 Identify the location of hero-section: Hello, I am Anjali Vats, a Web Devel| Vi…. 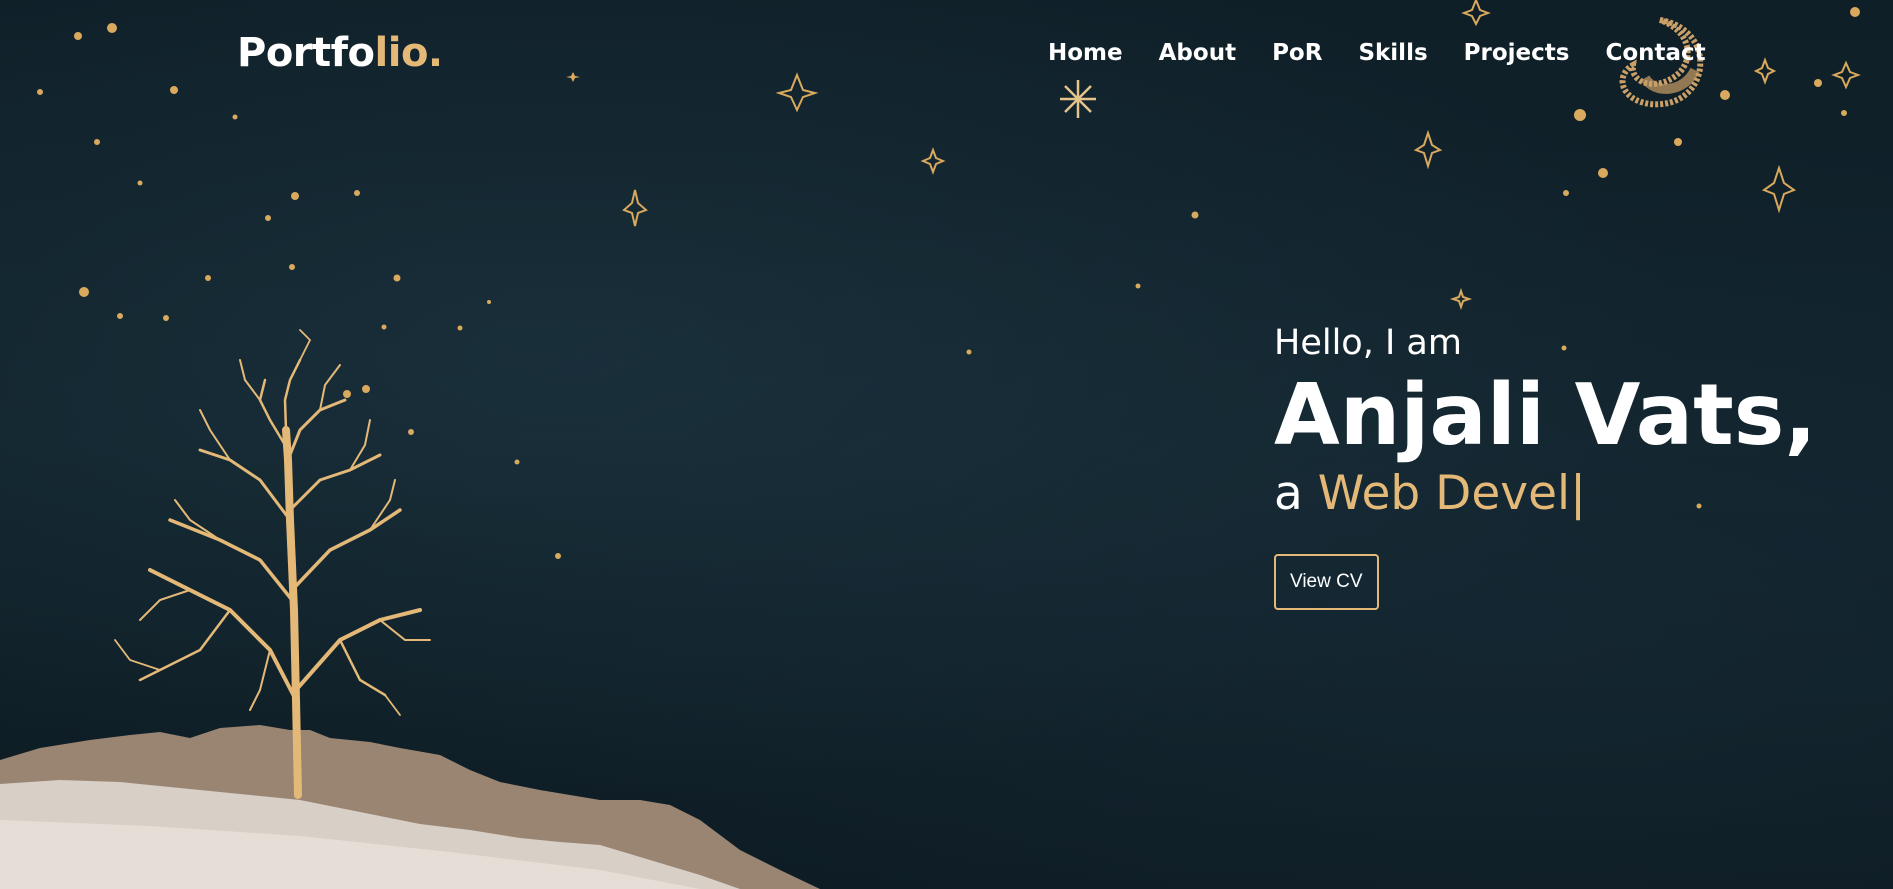
(1554, 464).